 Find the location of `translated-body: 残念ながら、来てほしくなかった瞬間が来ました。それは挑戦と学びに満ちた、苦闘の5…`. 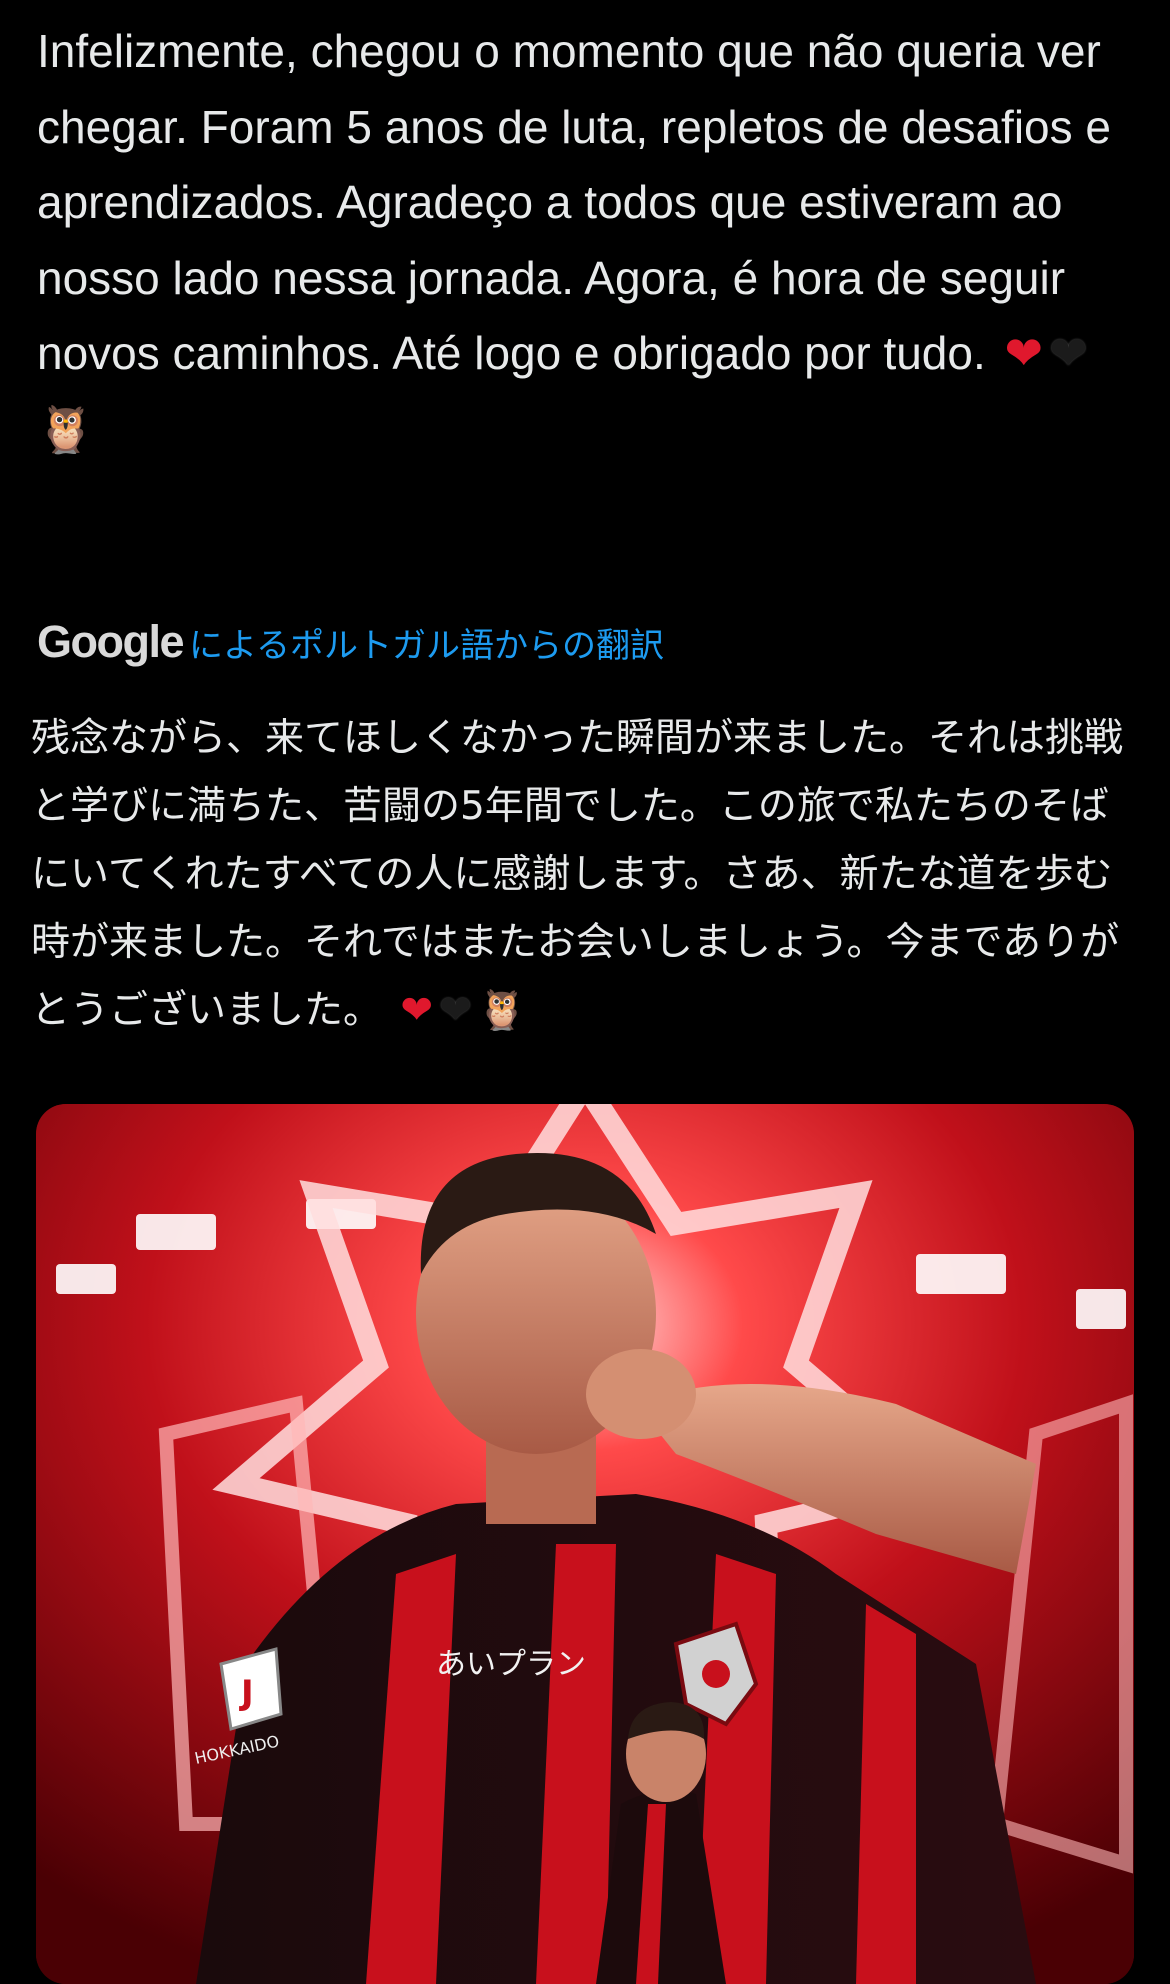

translated-body: 残念ながら、来てほしくなかった瞬間が来ました。それは挑戦と学びに満ちた、苦闘の5… is located at coordinates (577, 874).